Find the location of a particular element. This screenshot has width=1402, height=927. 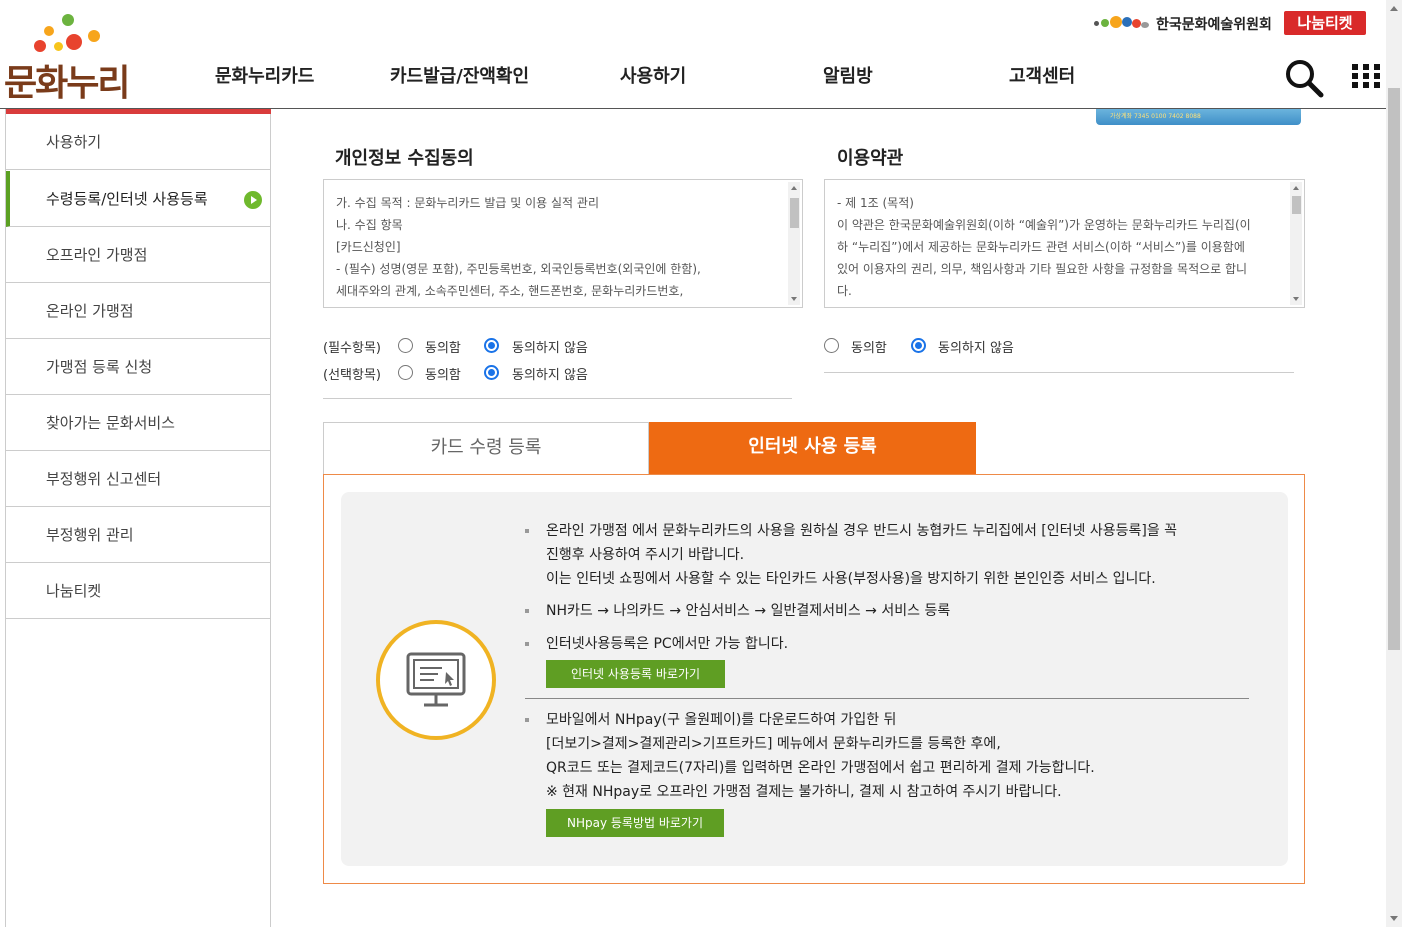

sidebar-item-offline-stores: 오프라인 가맹점 is located at coordinates (138, 255).